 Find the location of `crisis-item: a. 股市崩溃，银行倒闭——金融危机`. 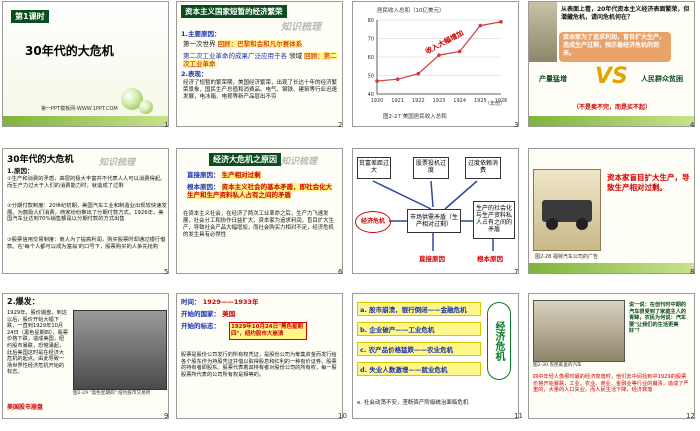

crisis-item: a. 股市崩溃，银行倒闭——金融危机 is located at coordinates (419, 309).